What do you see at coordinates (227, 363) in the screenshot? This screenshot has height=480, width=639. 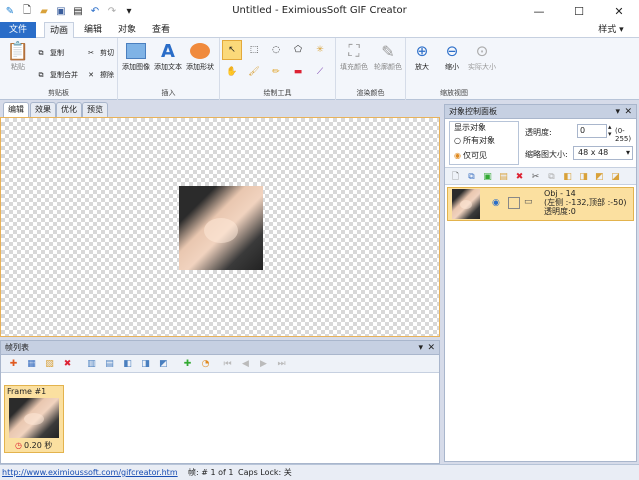 I see `first-frame-icon: ⏮` at bounding box center [227, 363].